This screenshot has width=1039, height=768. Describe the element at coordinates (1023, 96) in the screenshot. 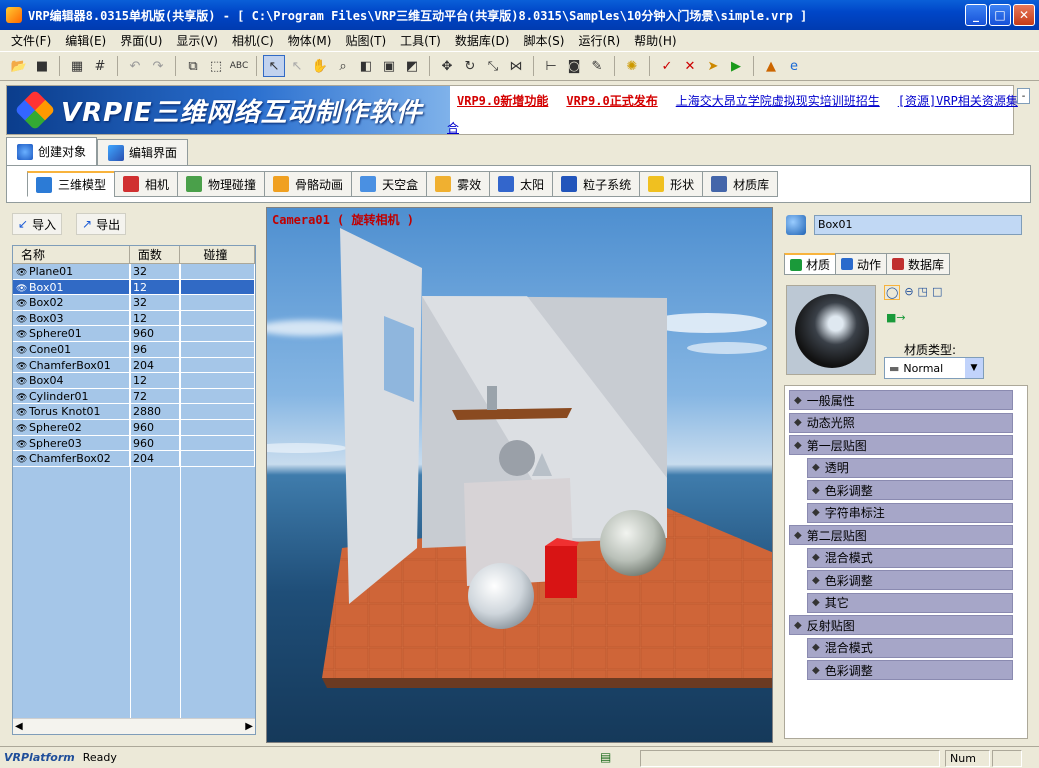

I see `banner-collapse-button: -` at that location.